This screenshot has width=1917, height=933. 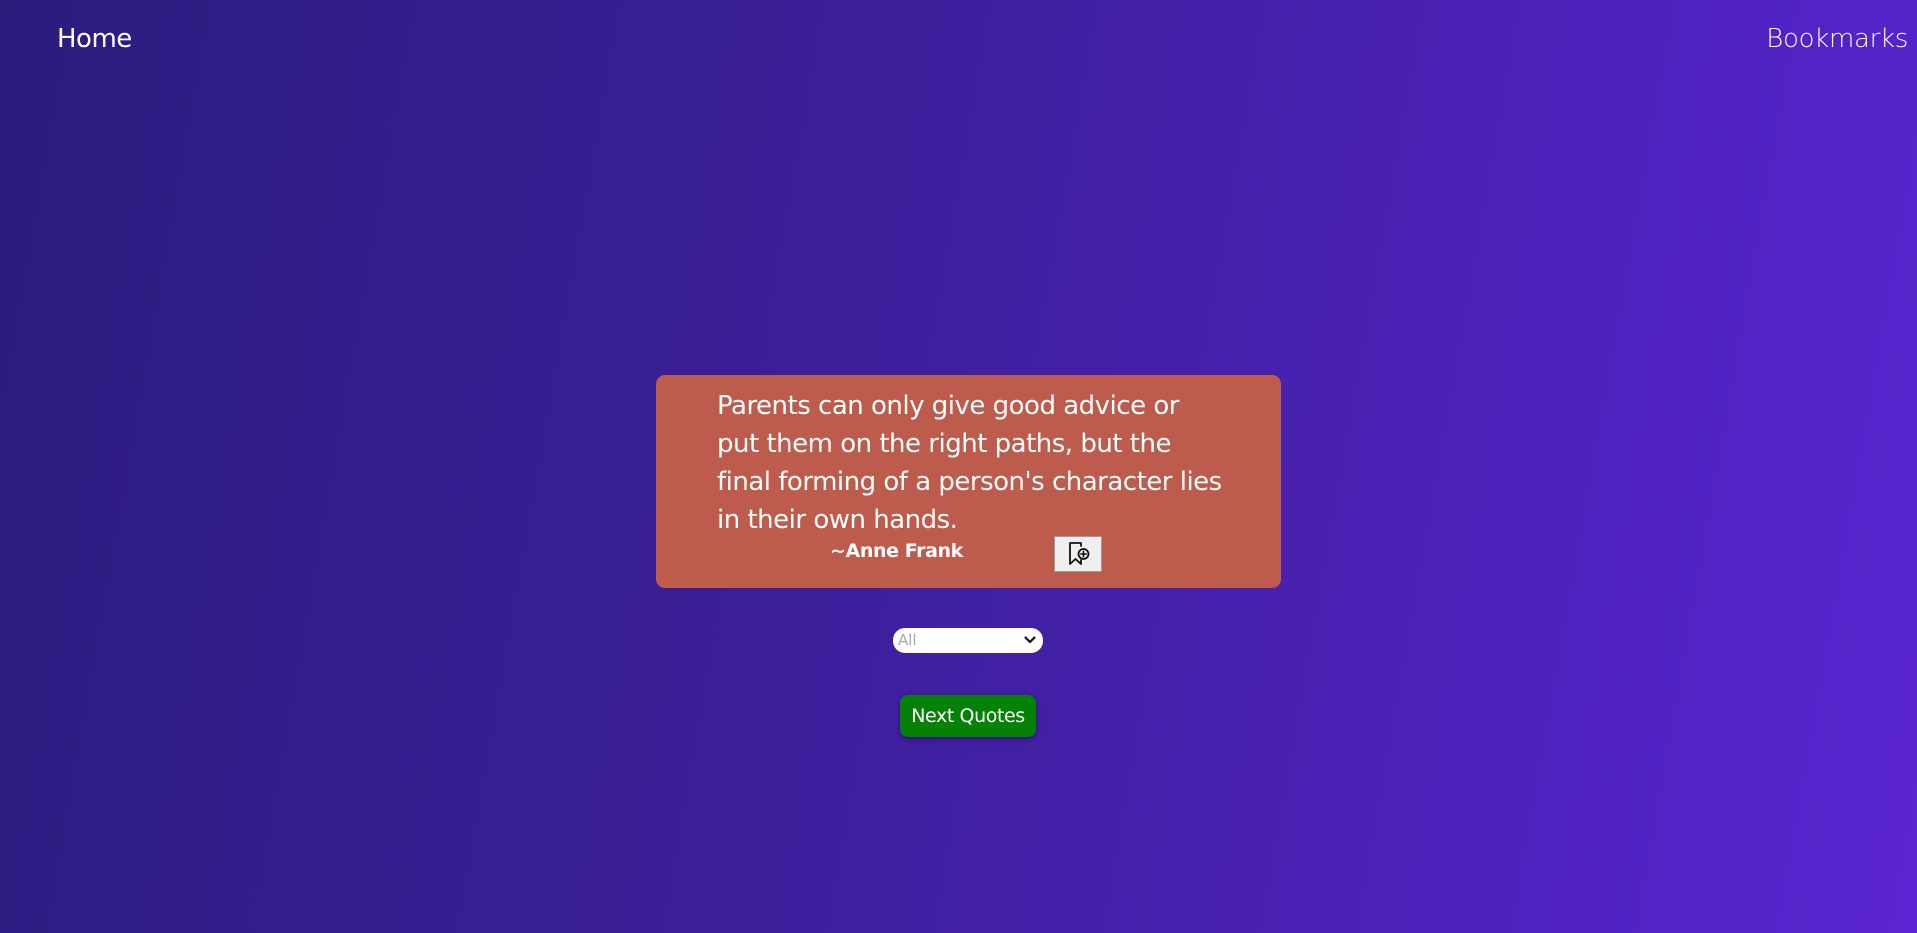 What do you see at coordinates (968, 716) in the screenshot?
I see `next-quotes-button: Next Quotes` at bounding box center [968, 716].